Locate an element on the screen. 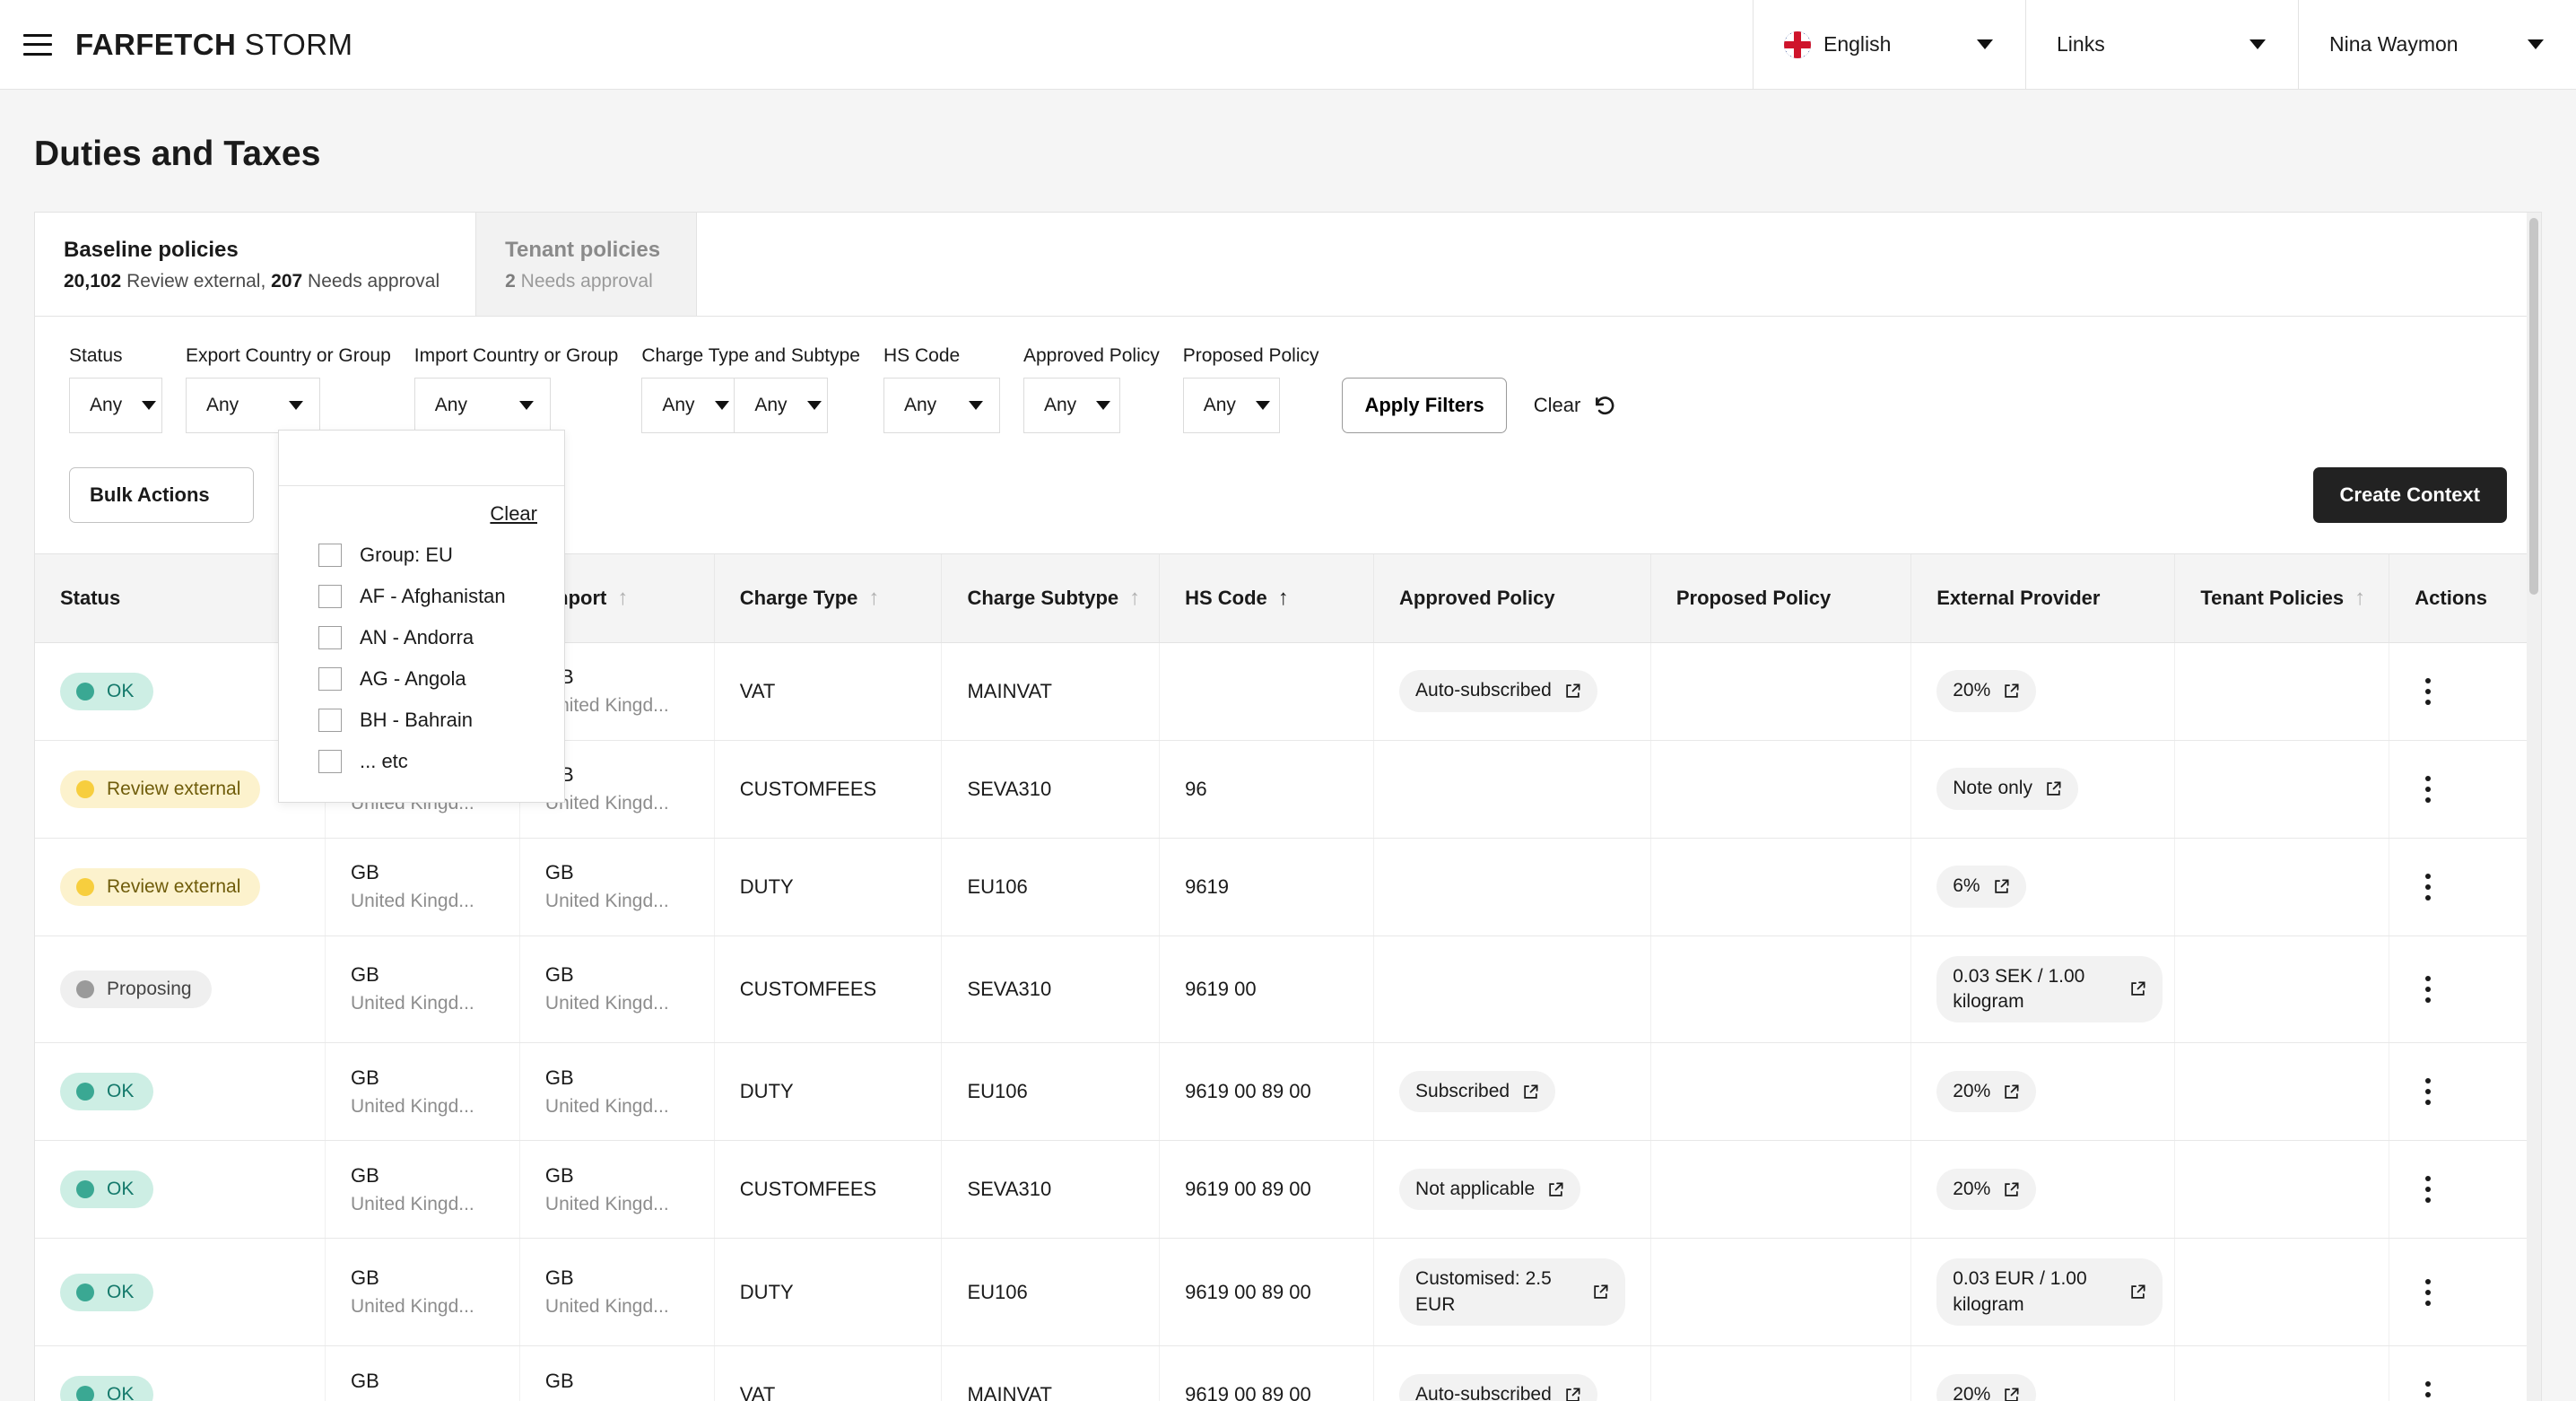 The width and height of the screenshot is (2576, 1401). cell-hs-code is located at coordinates (1267, 691).